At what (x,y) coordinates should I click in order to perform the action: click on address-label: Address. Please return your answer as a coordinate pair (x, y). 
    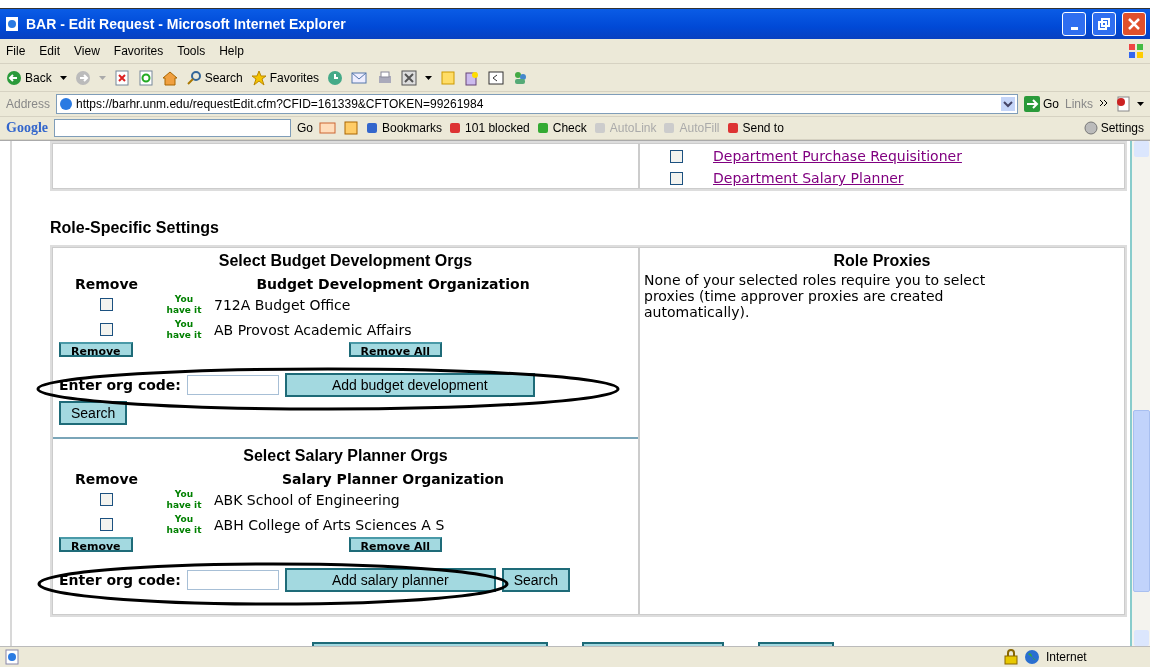
    Looking at the image, I should click on (28, 104).